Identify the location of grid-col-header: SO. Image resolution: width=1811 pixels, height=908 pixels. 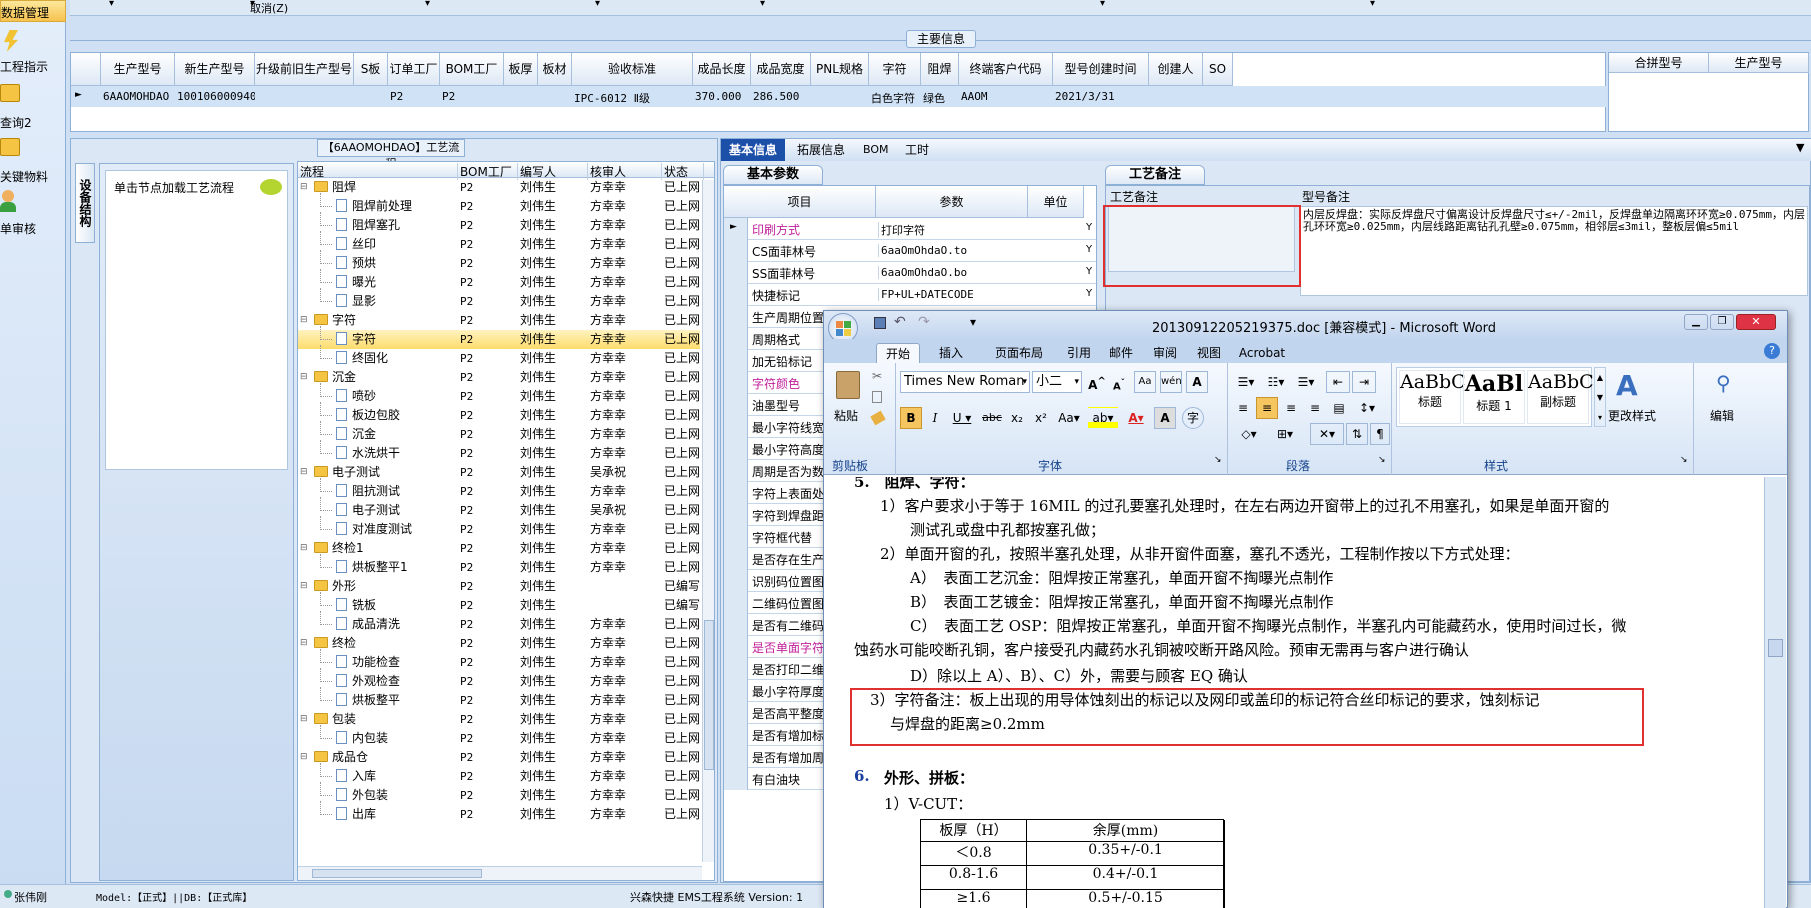
(1218, 69).